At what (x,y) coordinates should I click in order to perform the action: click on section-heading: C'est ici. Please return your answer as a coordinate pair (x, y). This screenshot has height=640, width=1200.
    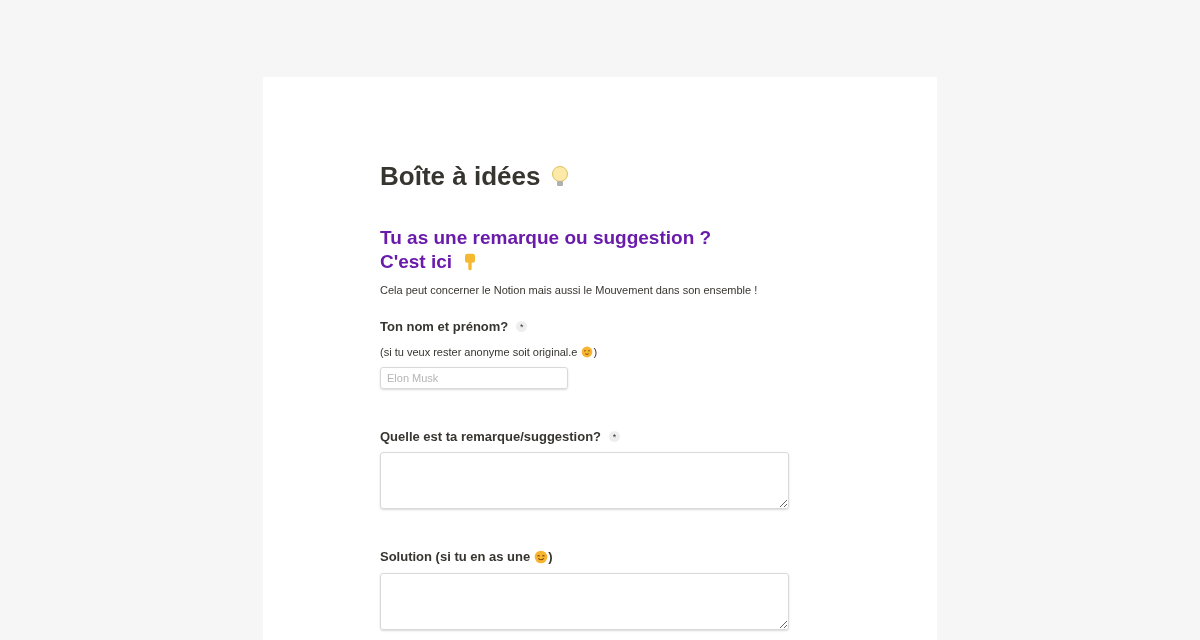
    Looking at the image, I should click on (416, 262).